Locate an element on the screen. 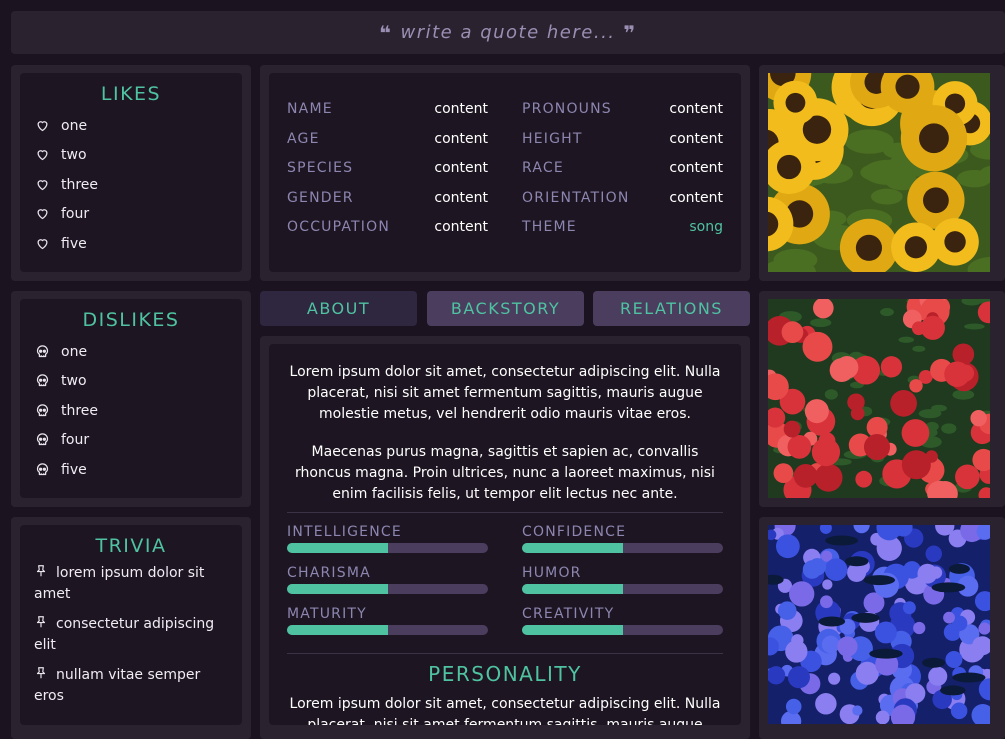 Image resolution: width=1005 pixels, height=739 pixels. dislikes-item: three is located at coordinates (131, 411).